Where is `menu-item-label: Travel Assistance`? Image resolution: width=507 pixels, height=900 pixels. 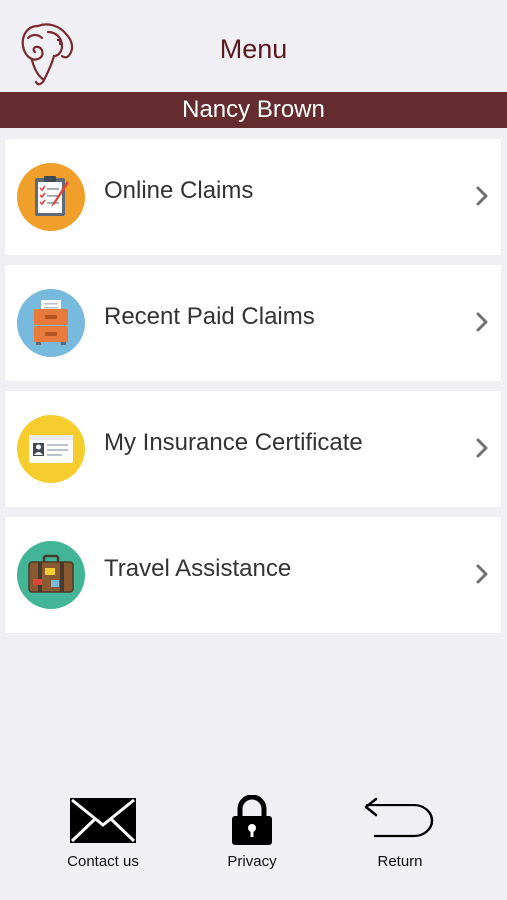 menu-item-label: Travel Assistance is located at coordinates (198, 568).